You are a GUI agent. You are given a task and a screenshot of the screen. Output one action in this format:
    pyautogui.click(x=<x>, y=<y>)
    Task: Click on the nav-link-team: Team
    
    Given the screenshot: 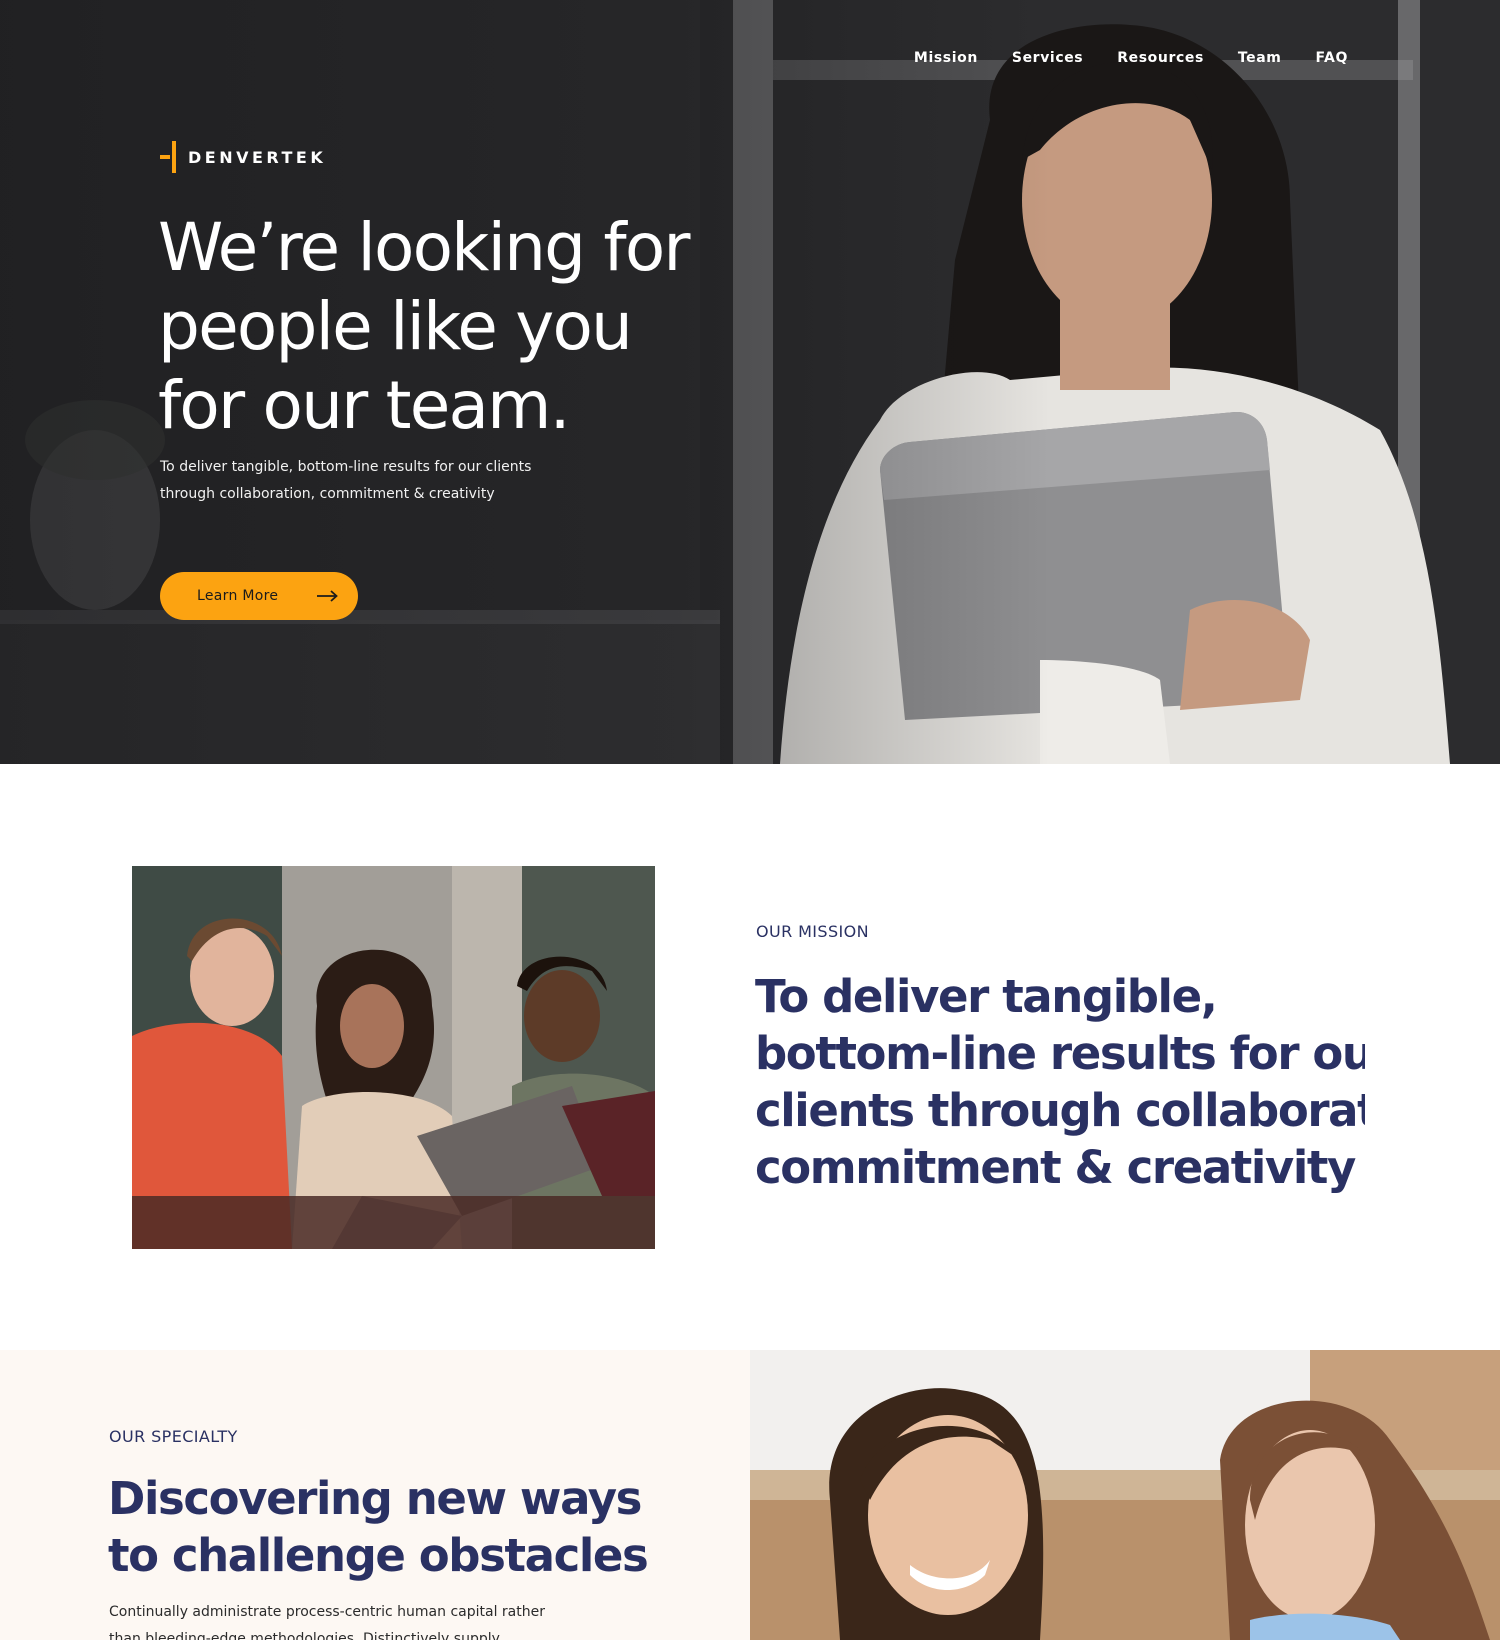 What is the action you would take?
    pyautogui.click(x=1260, y=58)
    